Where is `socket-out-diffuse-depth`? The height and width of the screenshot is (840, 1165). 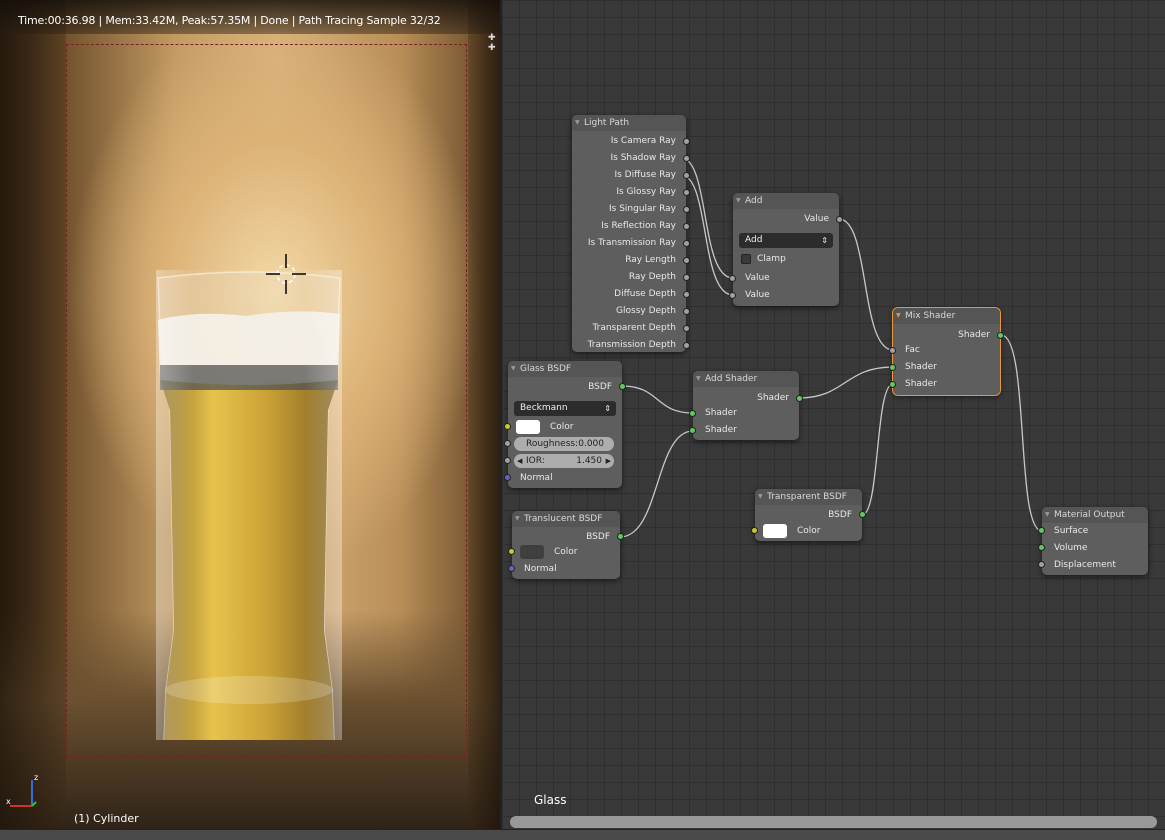 socket-out-diffuse-depth is located at coordinates (686, 294).